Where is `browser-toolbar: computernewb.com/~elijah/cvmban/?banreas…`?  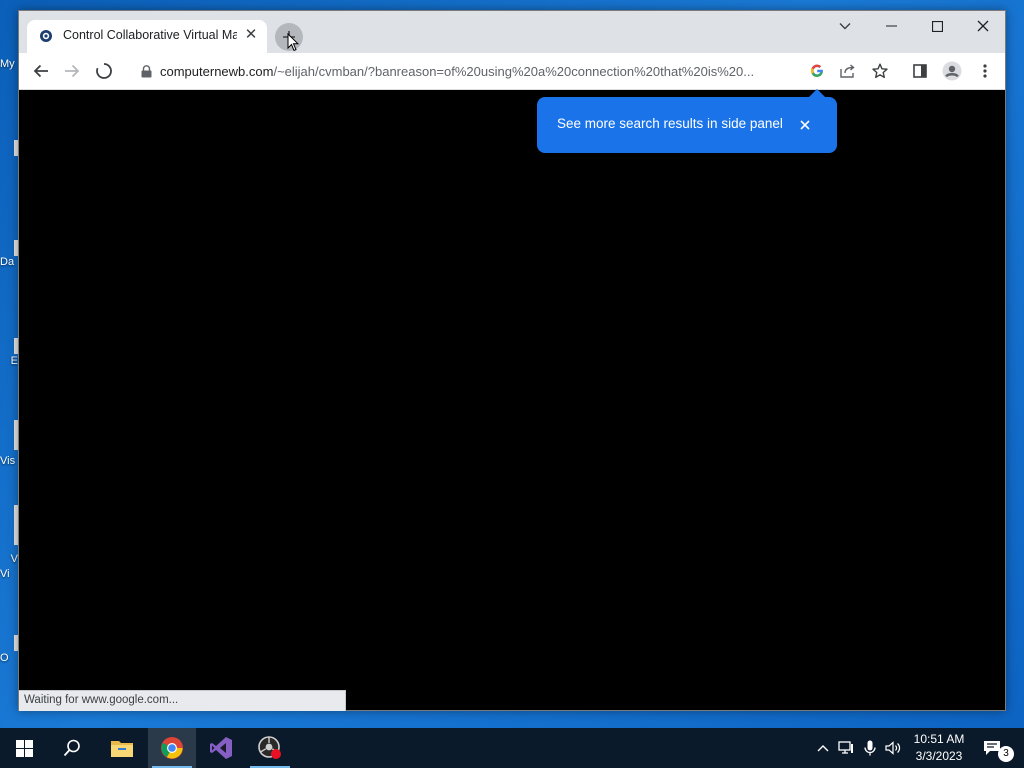
browser-toolbar: computernewb.com/~elijah/cvmban/?banreas… is located at coordinates (512, 71).